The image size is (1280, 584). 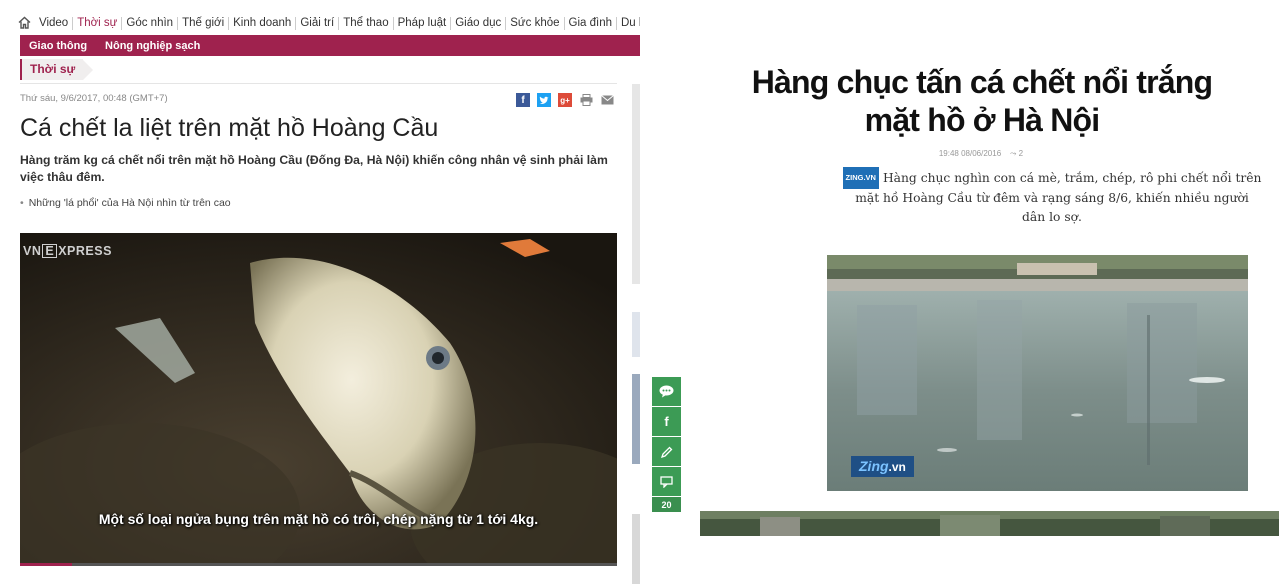 What do you see at coordinates (897, 467) in the screenshot?
I see `watermark-suffix: .vn` at bounding box center [897, 467].